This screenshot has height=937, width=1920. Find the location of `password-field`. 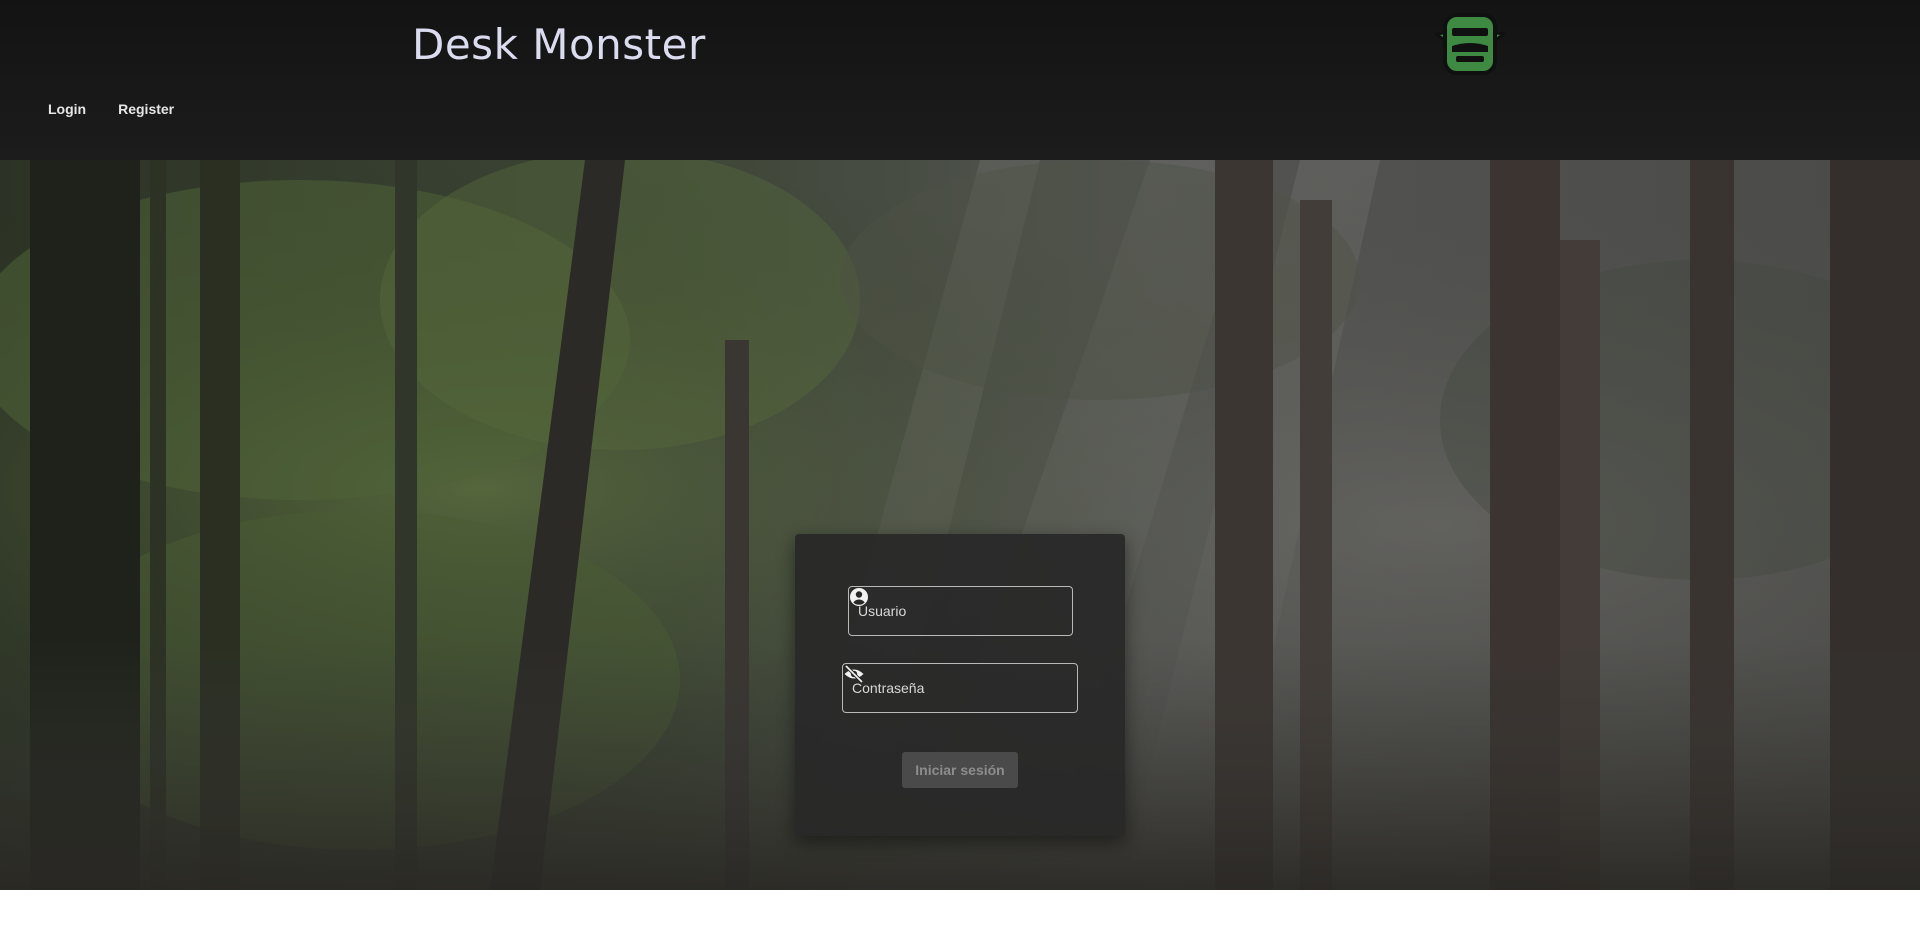

password-field is located at coordinates (960, 688).